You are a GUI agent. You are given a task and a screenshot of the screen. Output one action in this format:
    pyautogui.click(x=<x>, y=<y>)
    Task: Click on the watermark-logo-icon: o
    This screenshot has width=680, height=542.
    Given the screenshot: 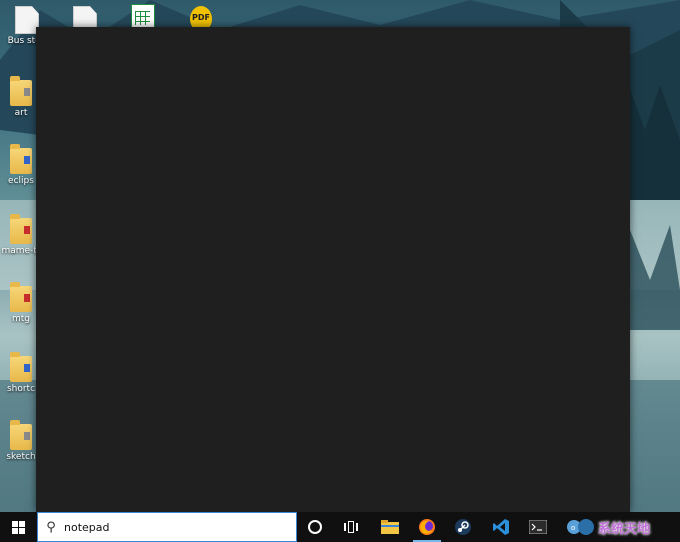 What is the action you would take?
    pyautogui.click(x=580, y=527)
    